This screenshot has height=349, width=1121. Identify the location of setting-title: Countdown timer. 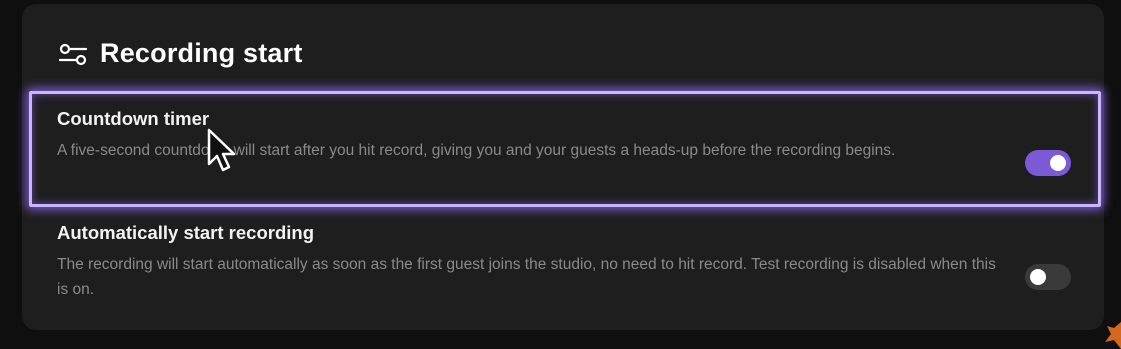
(133, 118).